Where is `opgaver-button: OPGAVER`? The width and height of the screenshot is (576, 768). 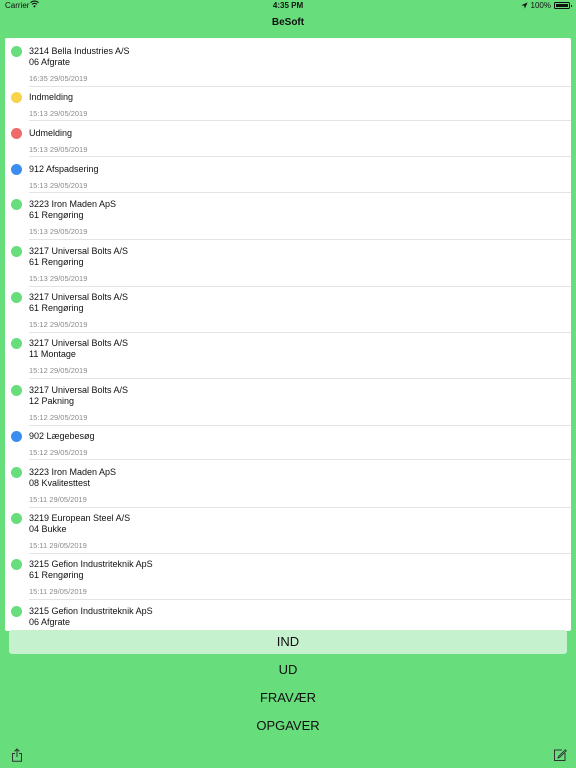
opgaver-button: OPGAVER is located at coordinates (288, 726).